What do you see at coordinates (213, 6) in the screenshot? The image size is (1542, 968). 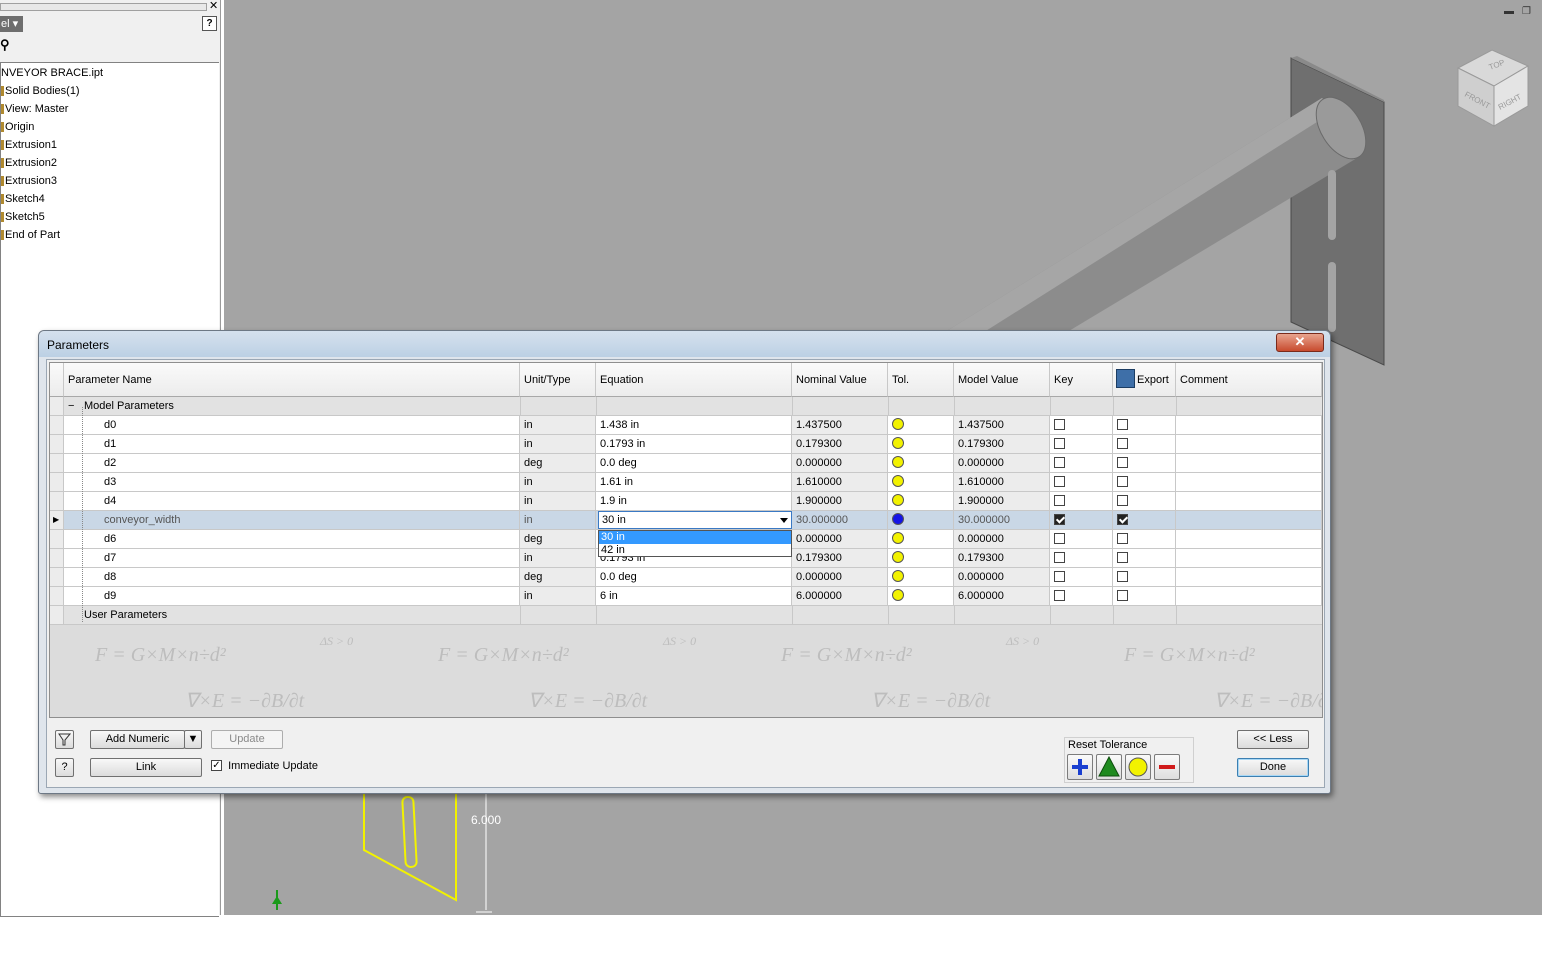 I see `browser-close-icon: ✕` at bounding box center [213, 6].